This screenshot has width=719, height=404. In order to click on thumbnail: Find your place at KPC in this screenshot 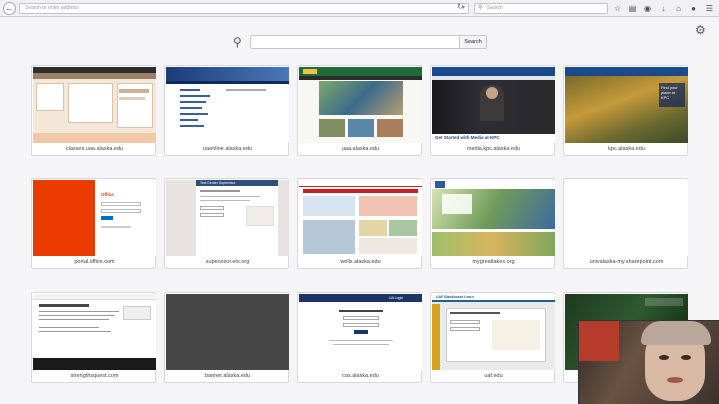, I will do `click(626, 105)`.